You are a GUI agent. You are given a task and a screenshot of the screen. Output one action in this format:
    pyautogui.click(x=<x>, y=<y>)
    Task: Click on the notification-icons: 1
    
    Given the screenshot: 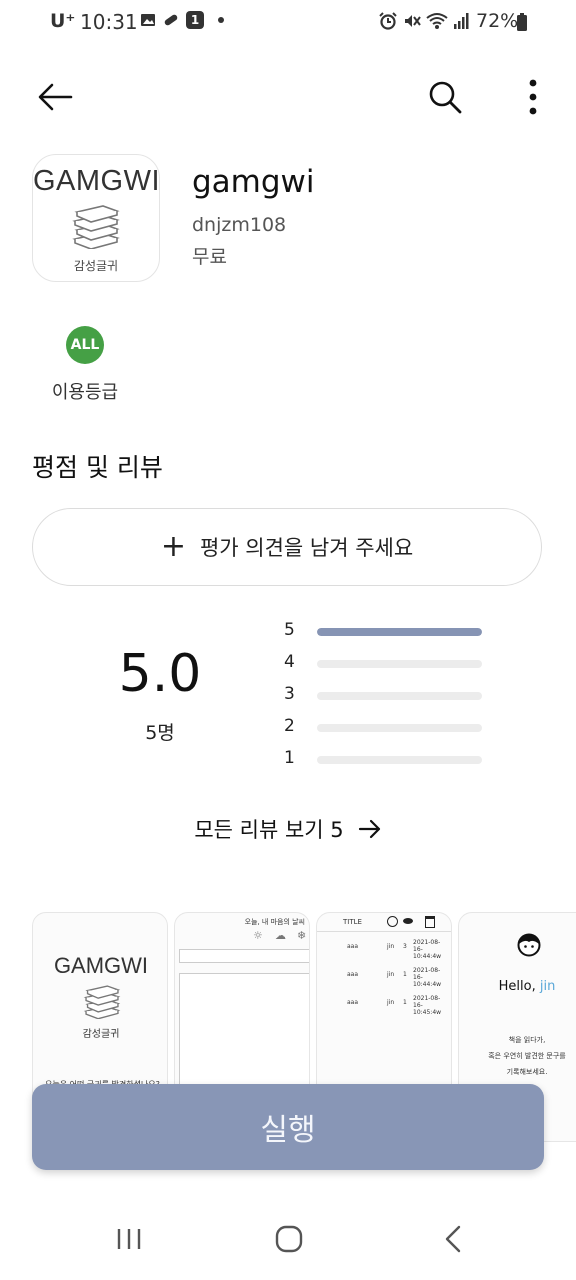 What is the action you would take?
    pyautogui.click(x=182, y=20)
    